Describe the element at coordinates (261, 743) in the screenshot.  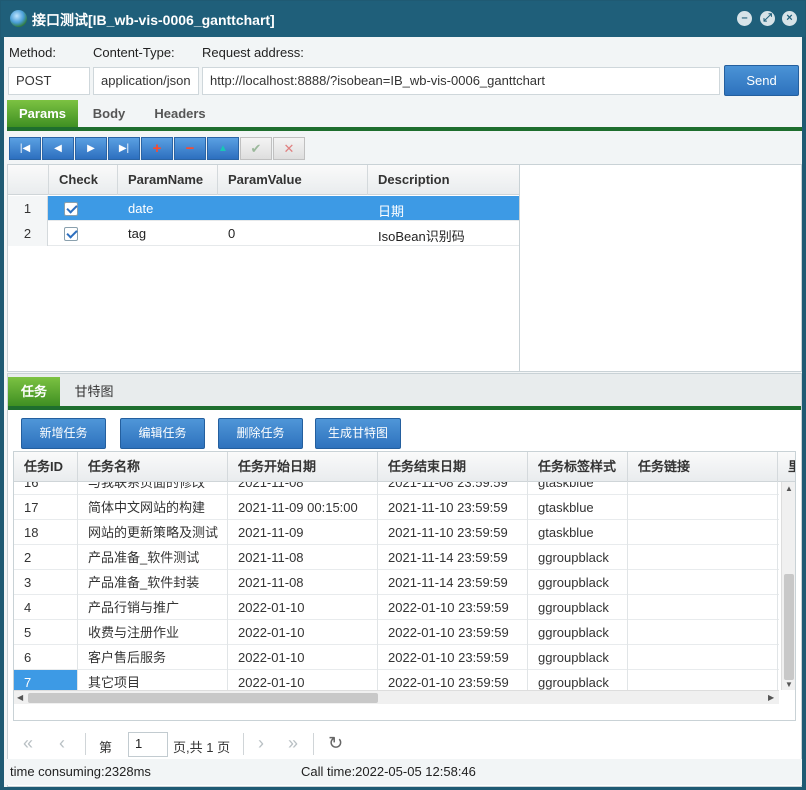
I see `next-page-icon: ›` at that location.